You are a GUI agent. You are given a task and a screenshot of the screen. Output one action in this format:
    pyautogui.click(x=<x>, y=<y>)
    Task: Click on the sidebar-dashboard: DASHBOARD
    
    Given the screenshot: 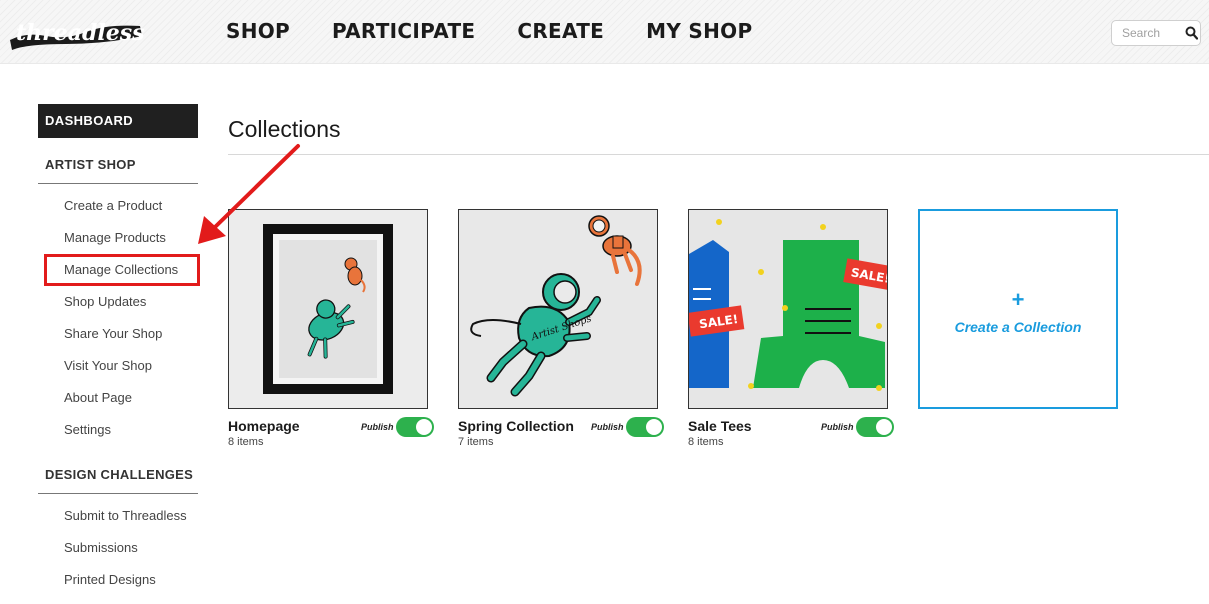 What is the action you would take?
    pyautogui.click(x=118, y=121)
    